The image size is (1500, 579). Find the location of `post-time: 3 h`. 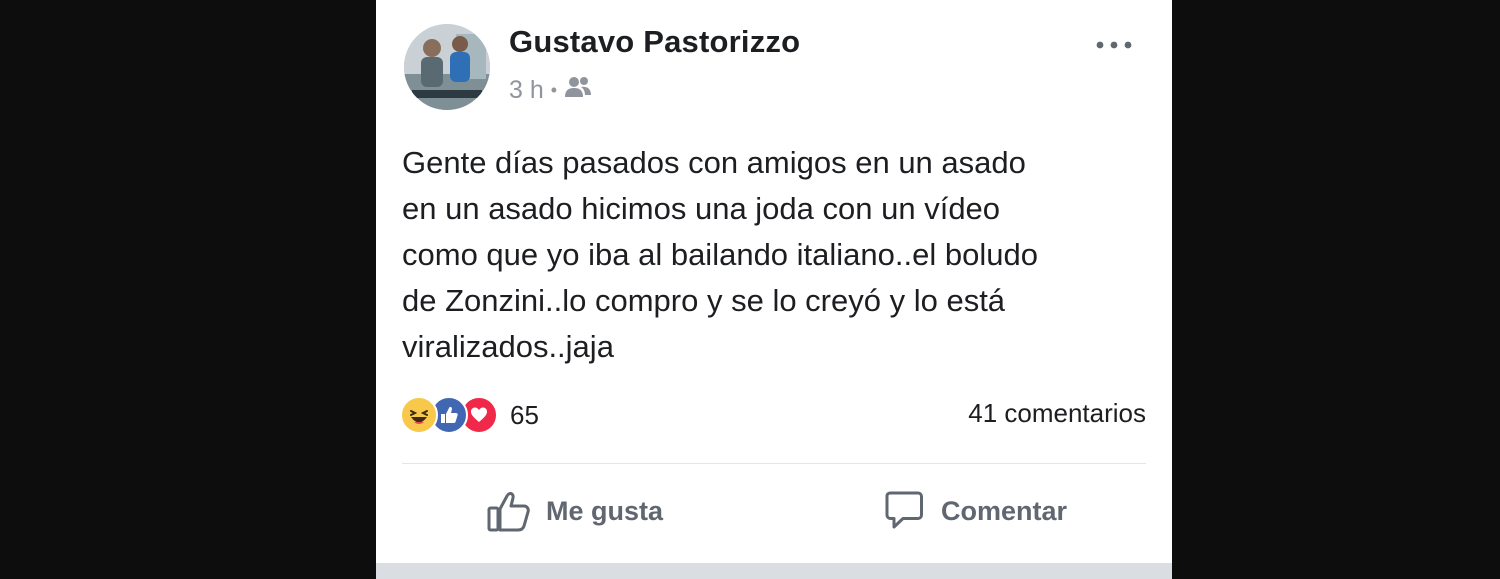

post-time: 3 h is located at coordinates (526, 90).